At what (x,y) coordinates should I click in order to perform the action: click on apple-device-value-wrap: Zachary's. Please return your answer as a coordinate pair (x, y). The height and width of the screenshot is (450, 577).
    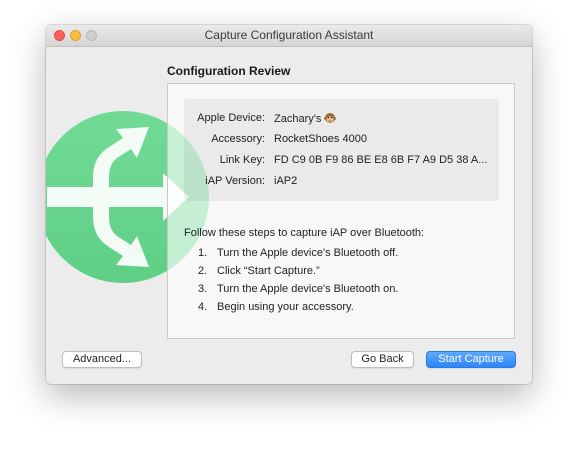
    Looking at the image, I should click on (305, 118).